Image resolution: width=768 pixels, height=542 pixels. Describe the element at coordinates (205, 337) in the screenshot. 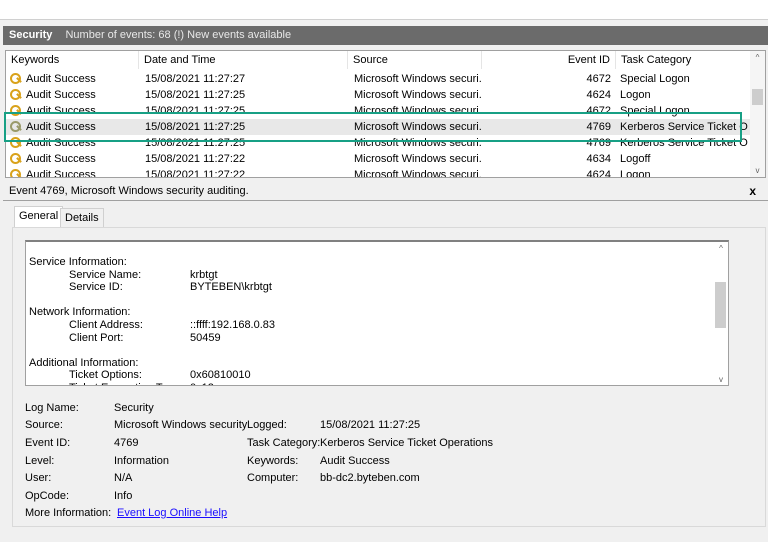

I see `description-value: 50459` at that location.